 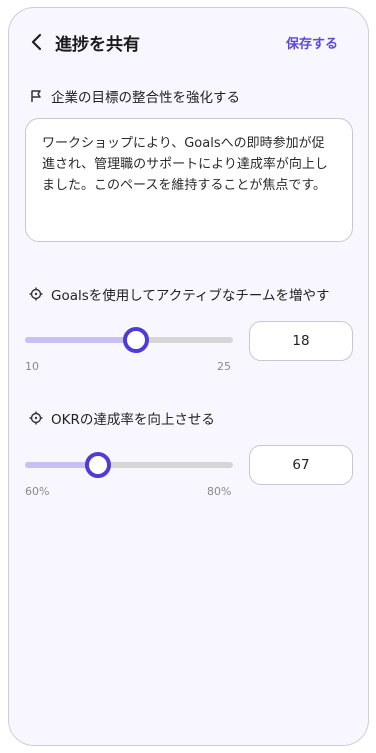 I want to click on slider-fill, so click(x=80, y=340).